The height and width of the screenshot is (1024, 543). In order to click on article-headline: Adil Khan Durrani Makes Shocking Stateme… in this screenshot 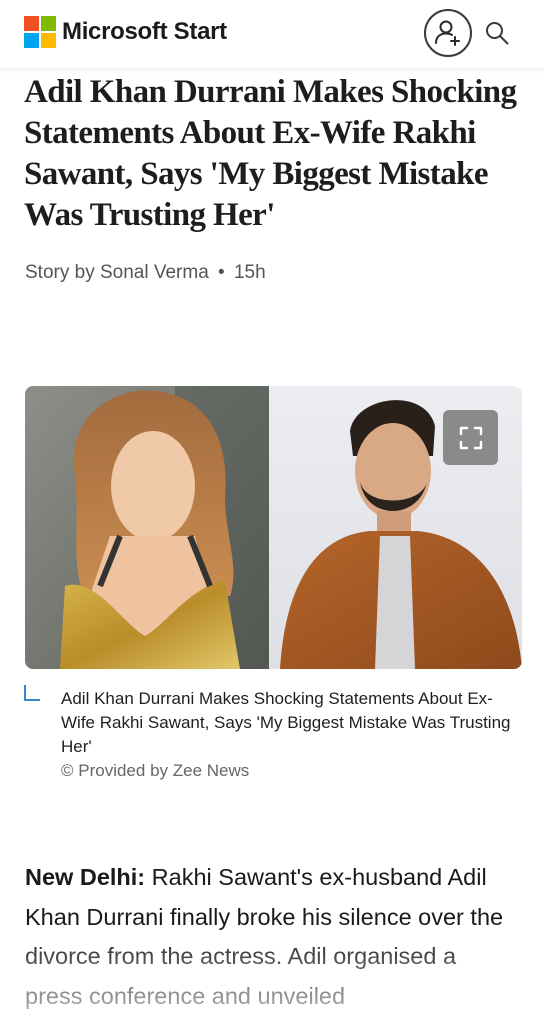, I will do `click(270, 153)`.